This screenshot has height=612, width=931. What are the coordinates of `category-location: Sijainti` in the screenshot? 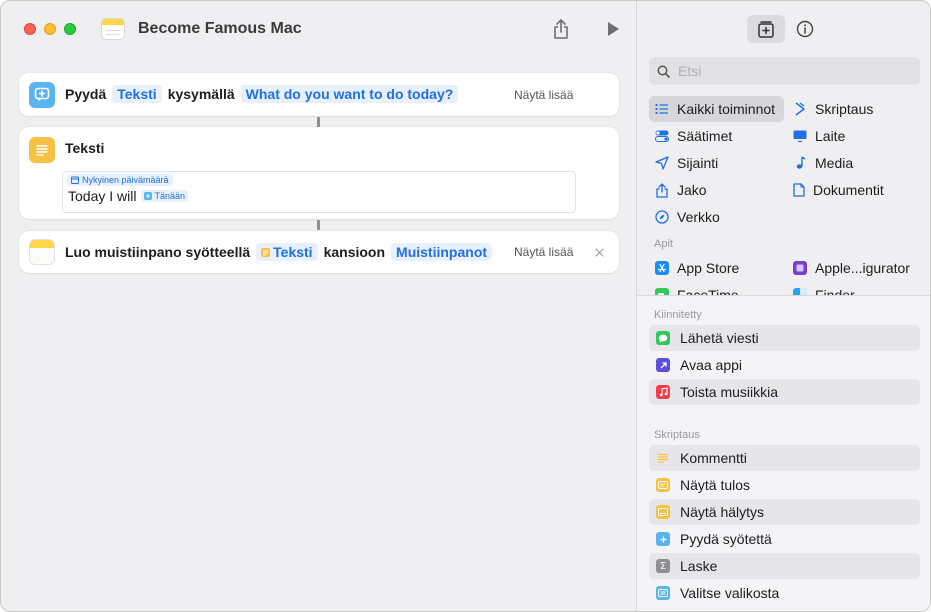 It's located at (683, 163).